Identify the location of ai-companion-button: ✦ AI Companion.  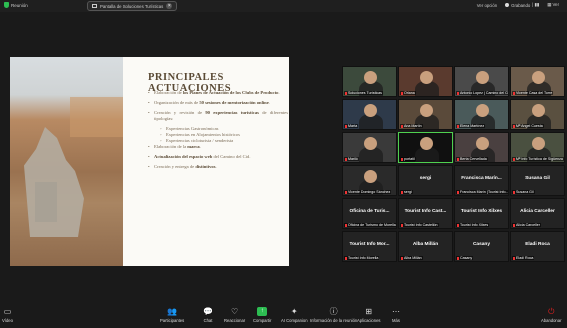
(294, 315).